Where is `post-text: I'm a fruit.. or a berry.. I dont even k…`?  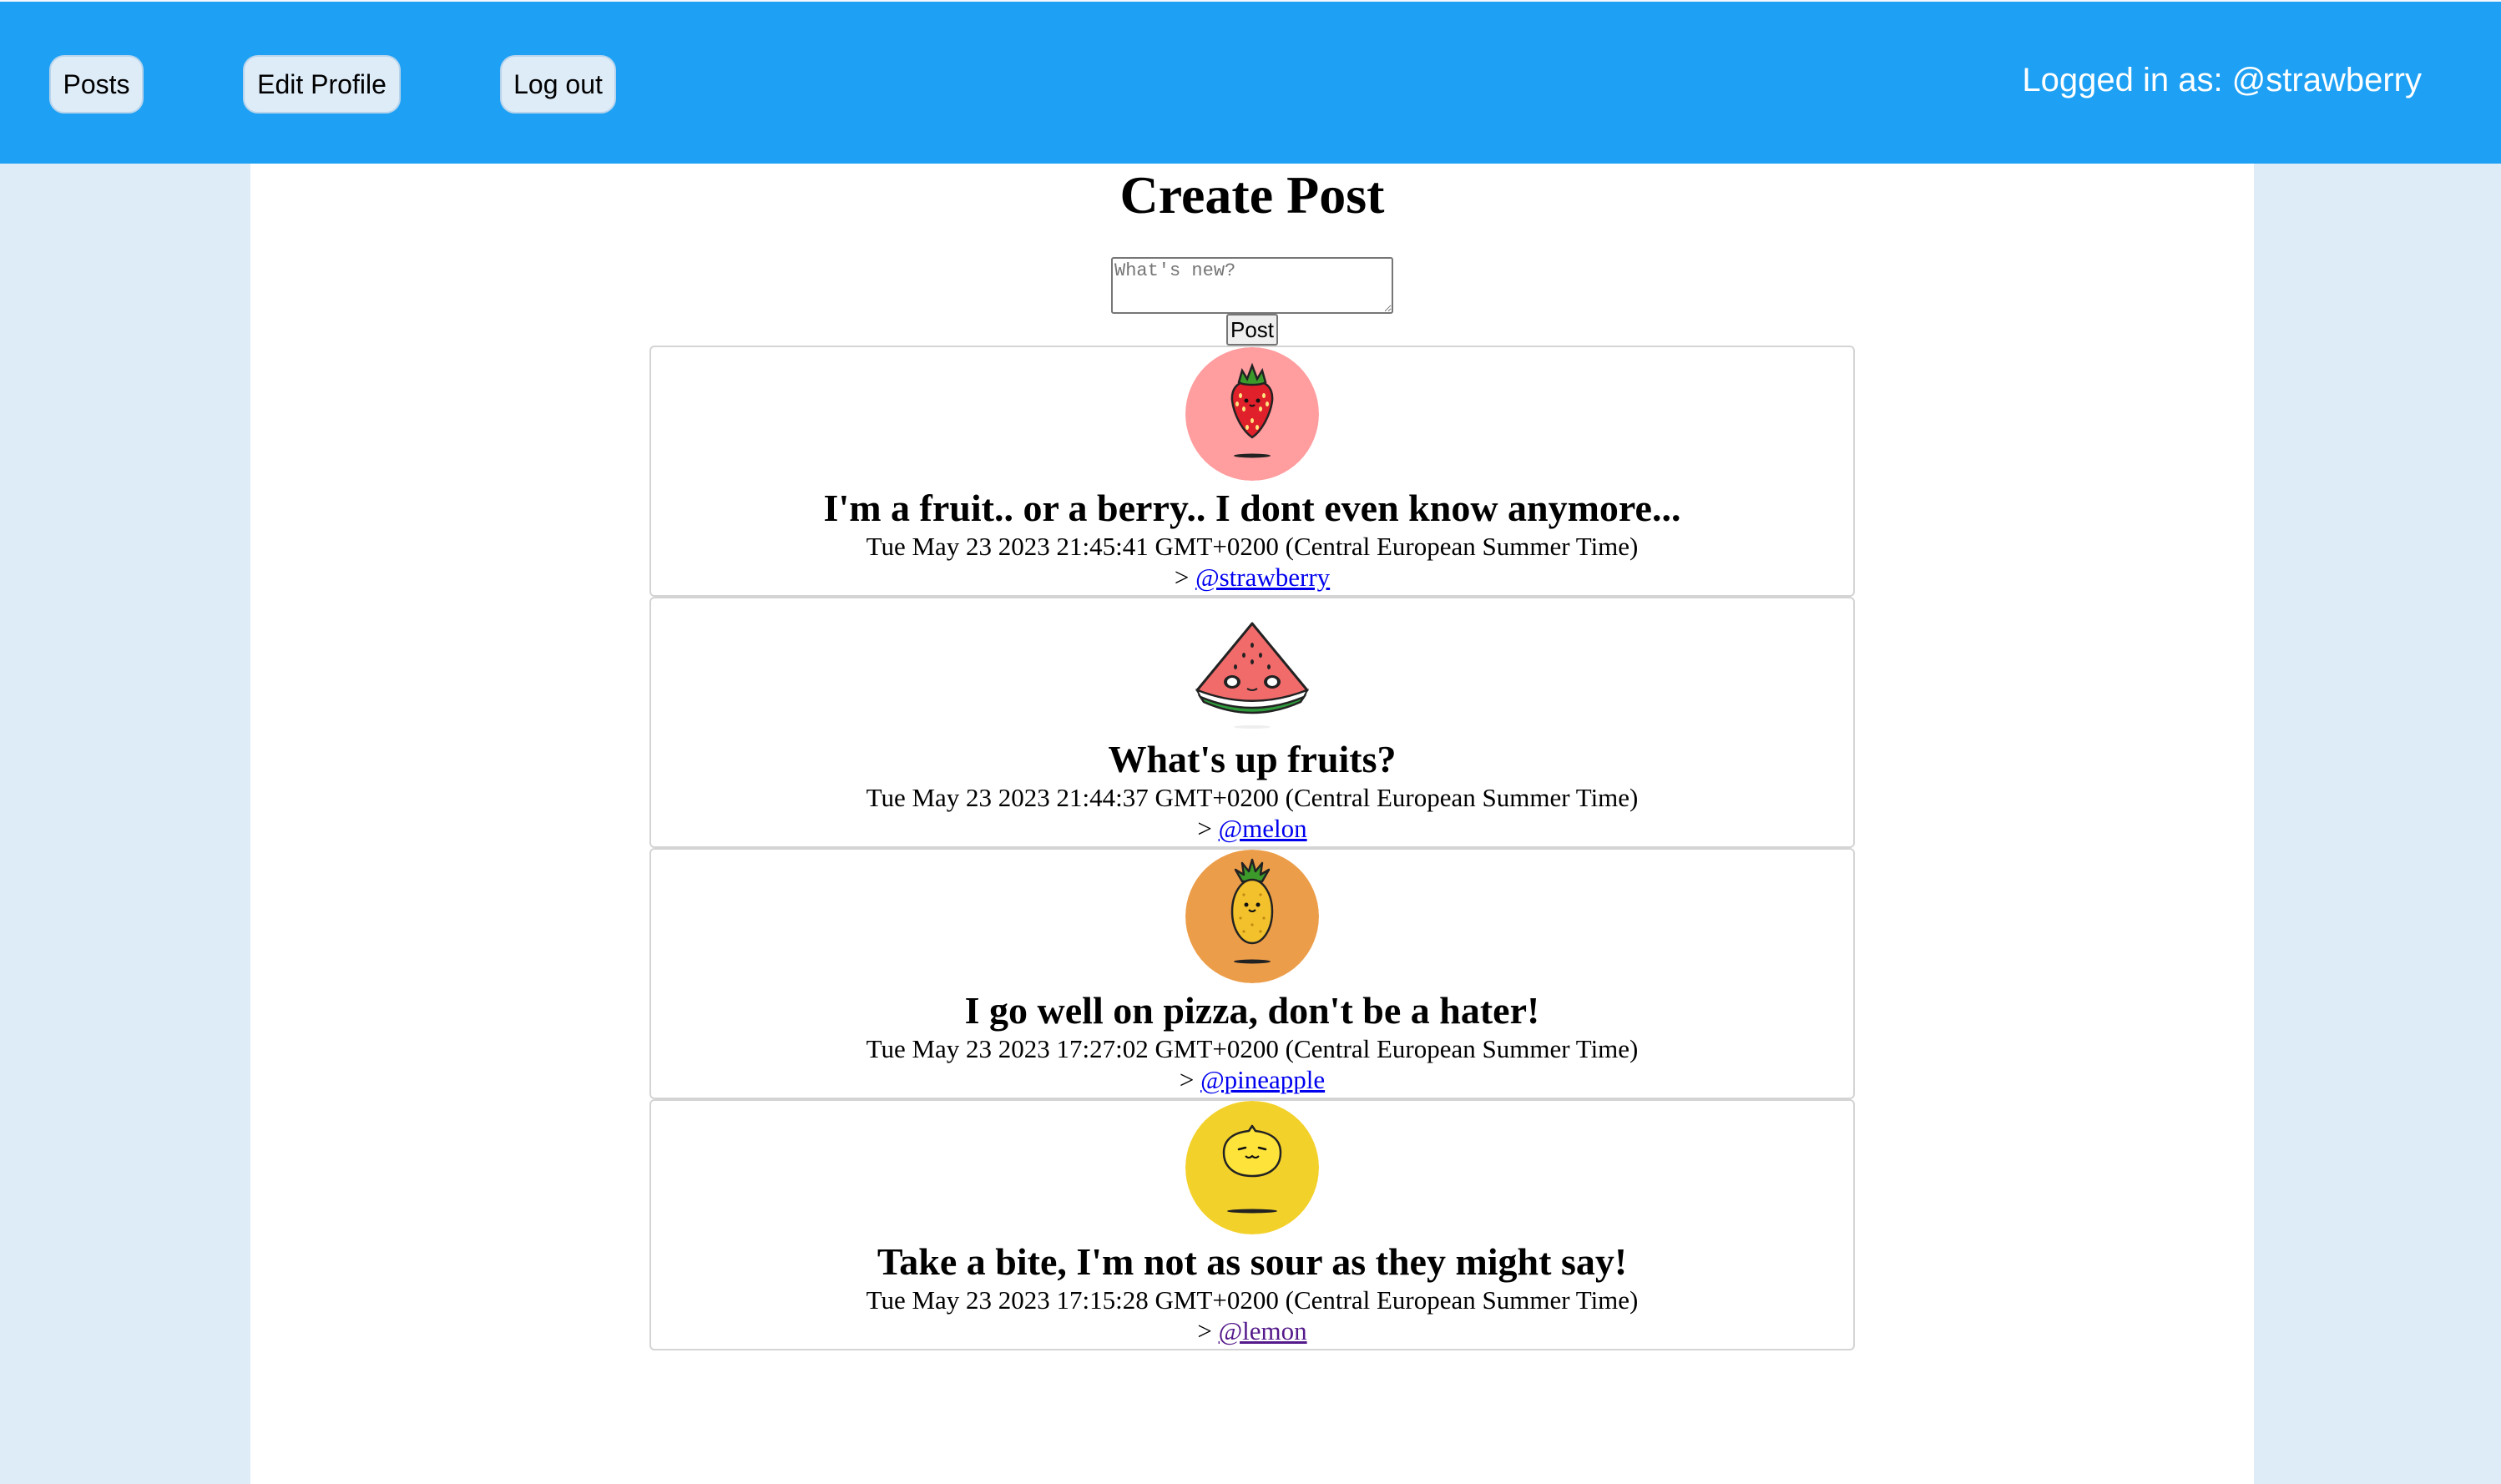
post-text: I'm a fruit.. or a berry.. I dont even k… is located at coordinates (1252, 508).